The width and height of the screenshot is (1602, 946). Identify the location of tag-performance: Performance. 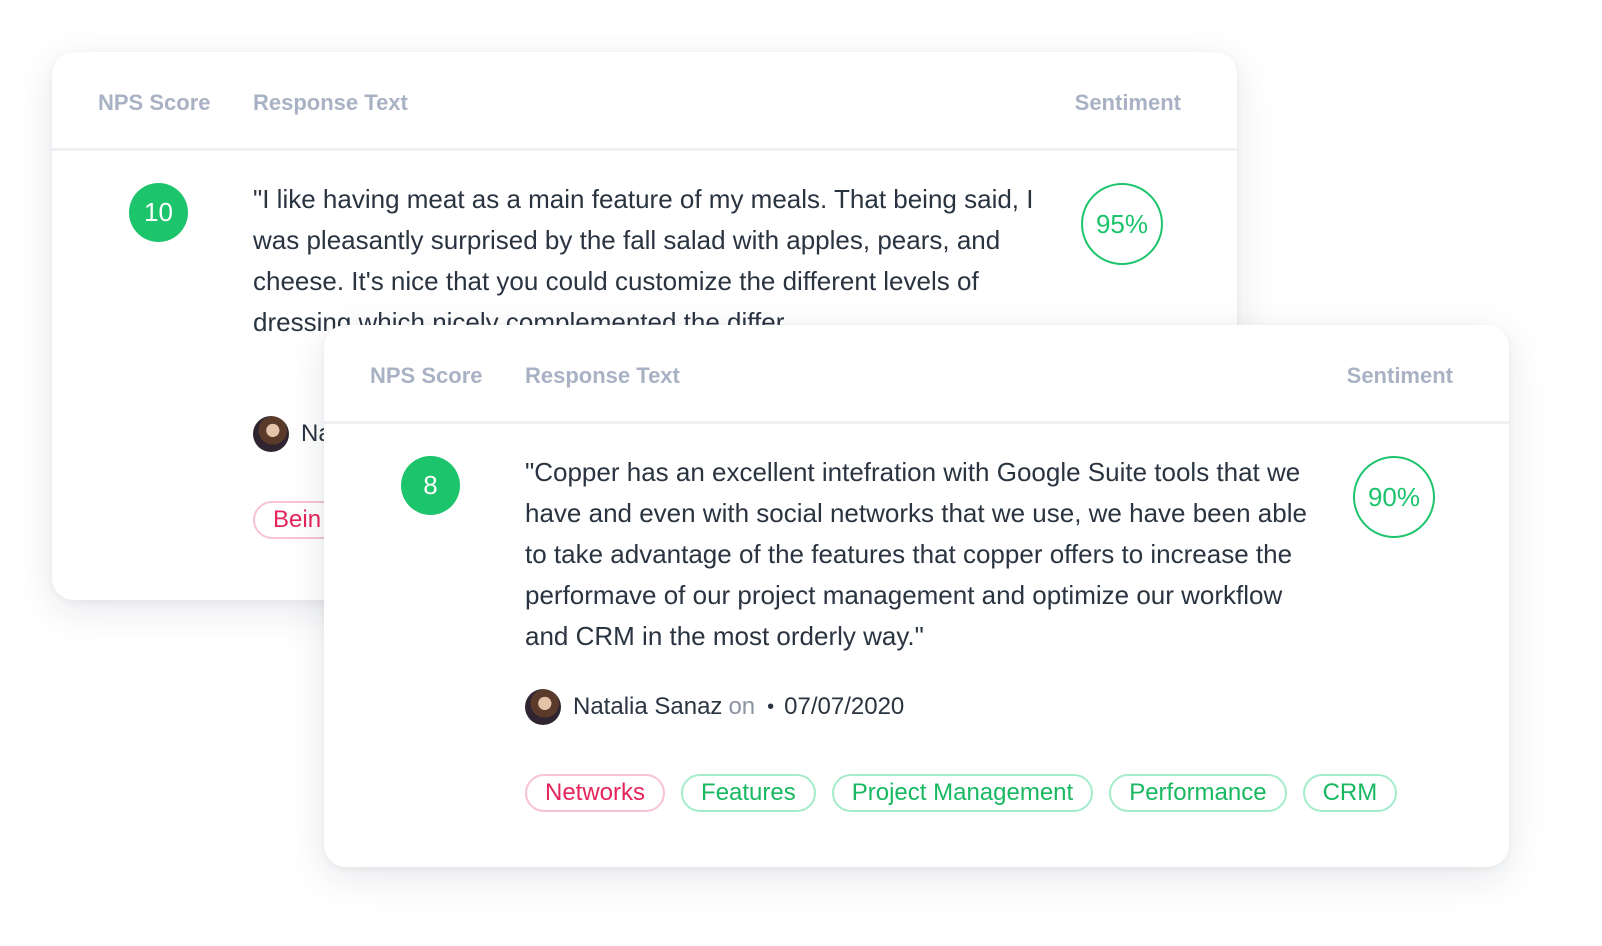
(1198, 793).